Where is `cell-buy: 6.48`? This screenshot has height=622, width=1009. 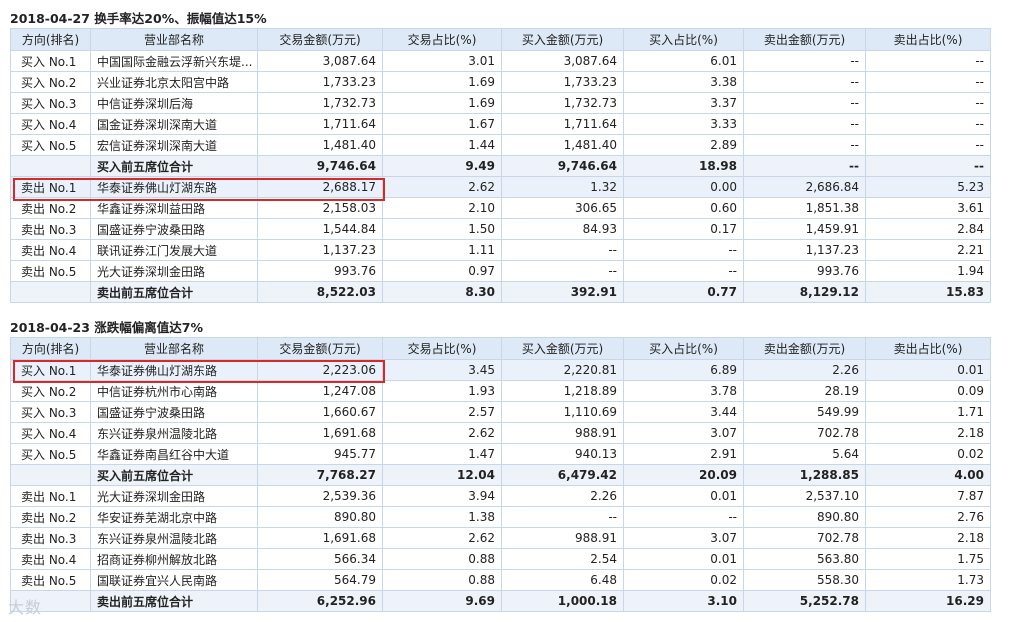 cell-buy: 6.48 is located at coordinates (562, 580).